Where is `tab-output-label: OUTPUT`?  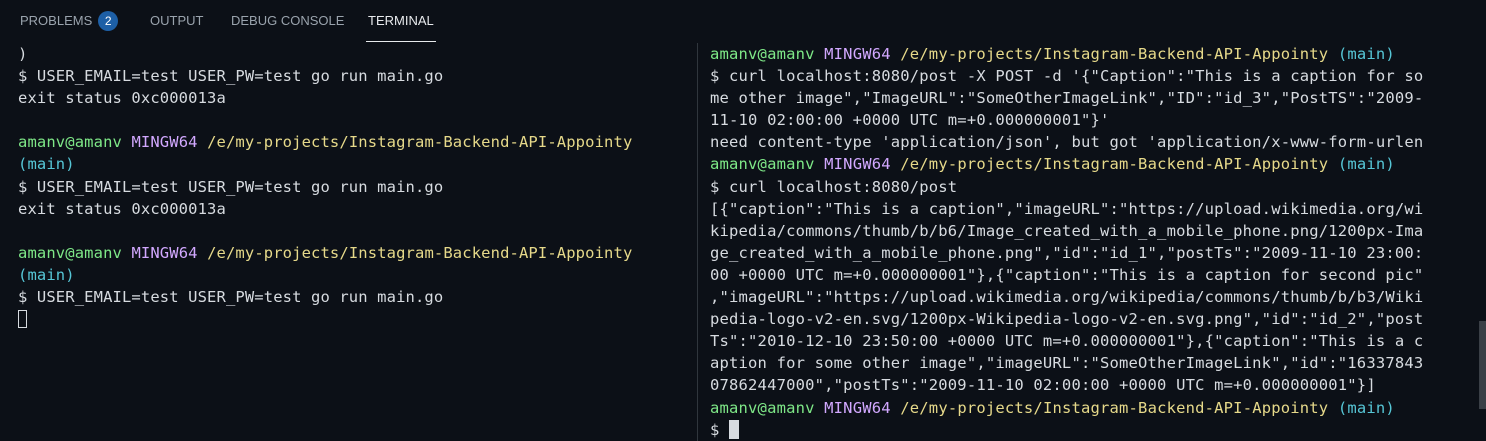
tab-output-label: OUTPUT is located at coordinates (177, 20).